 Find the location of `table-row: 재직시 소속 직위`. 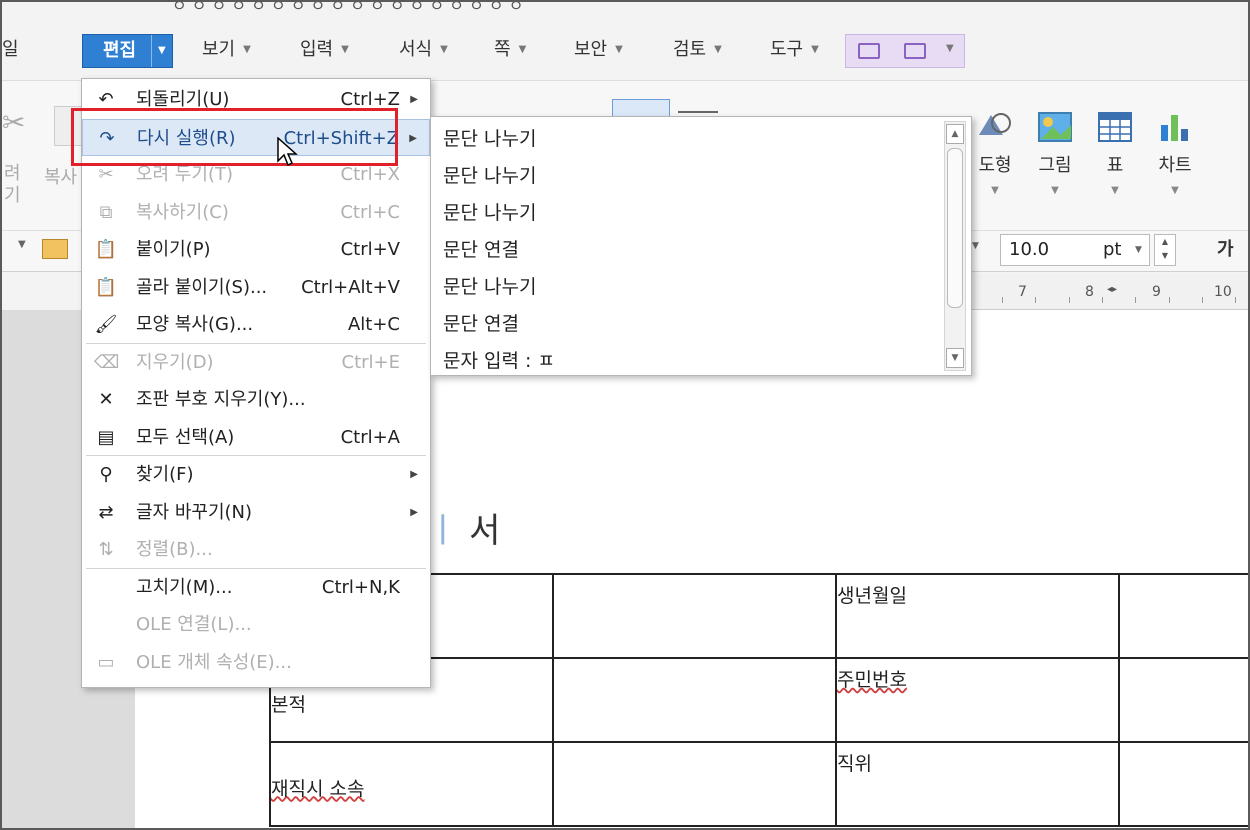

table-row: 재직시 소속 직위 is located at coordinates (758, 784).